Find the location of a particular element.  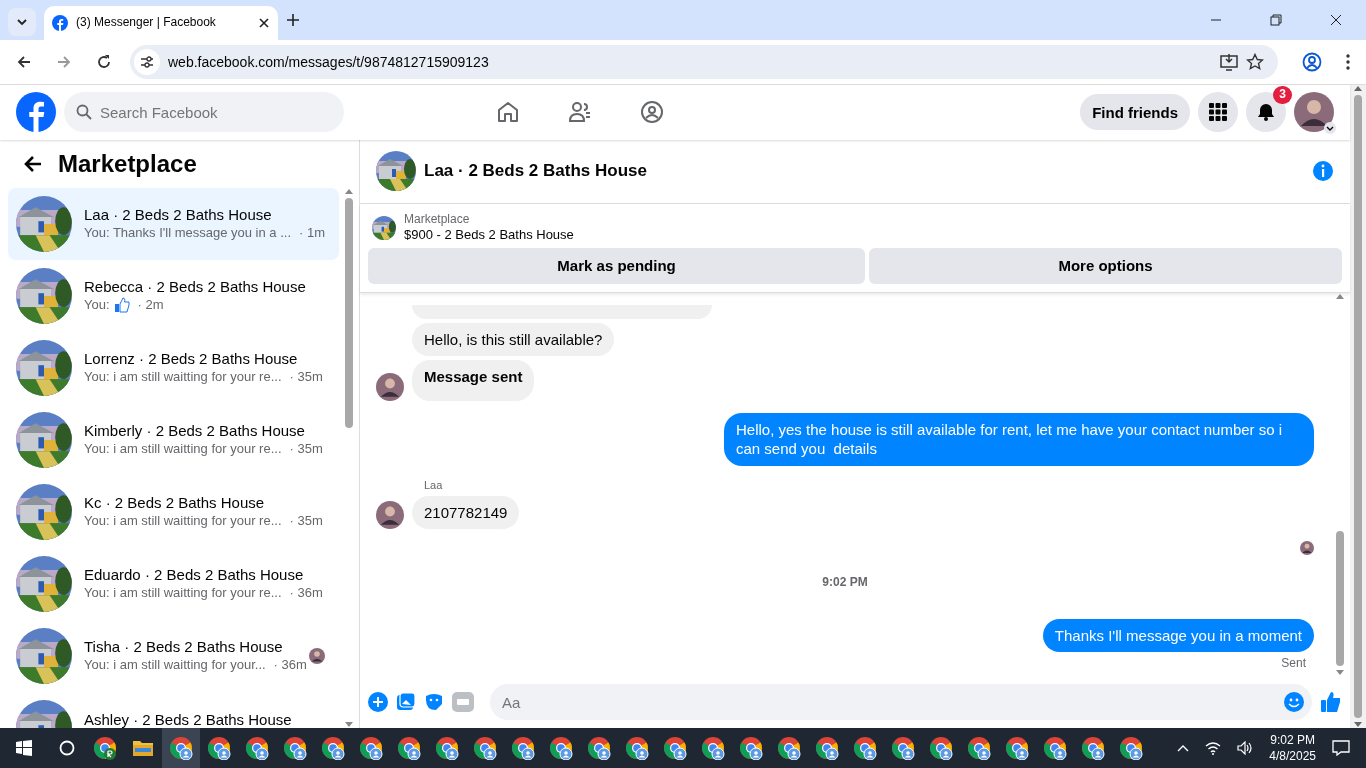

profile-icon is located at coordinates (1312, 62).